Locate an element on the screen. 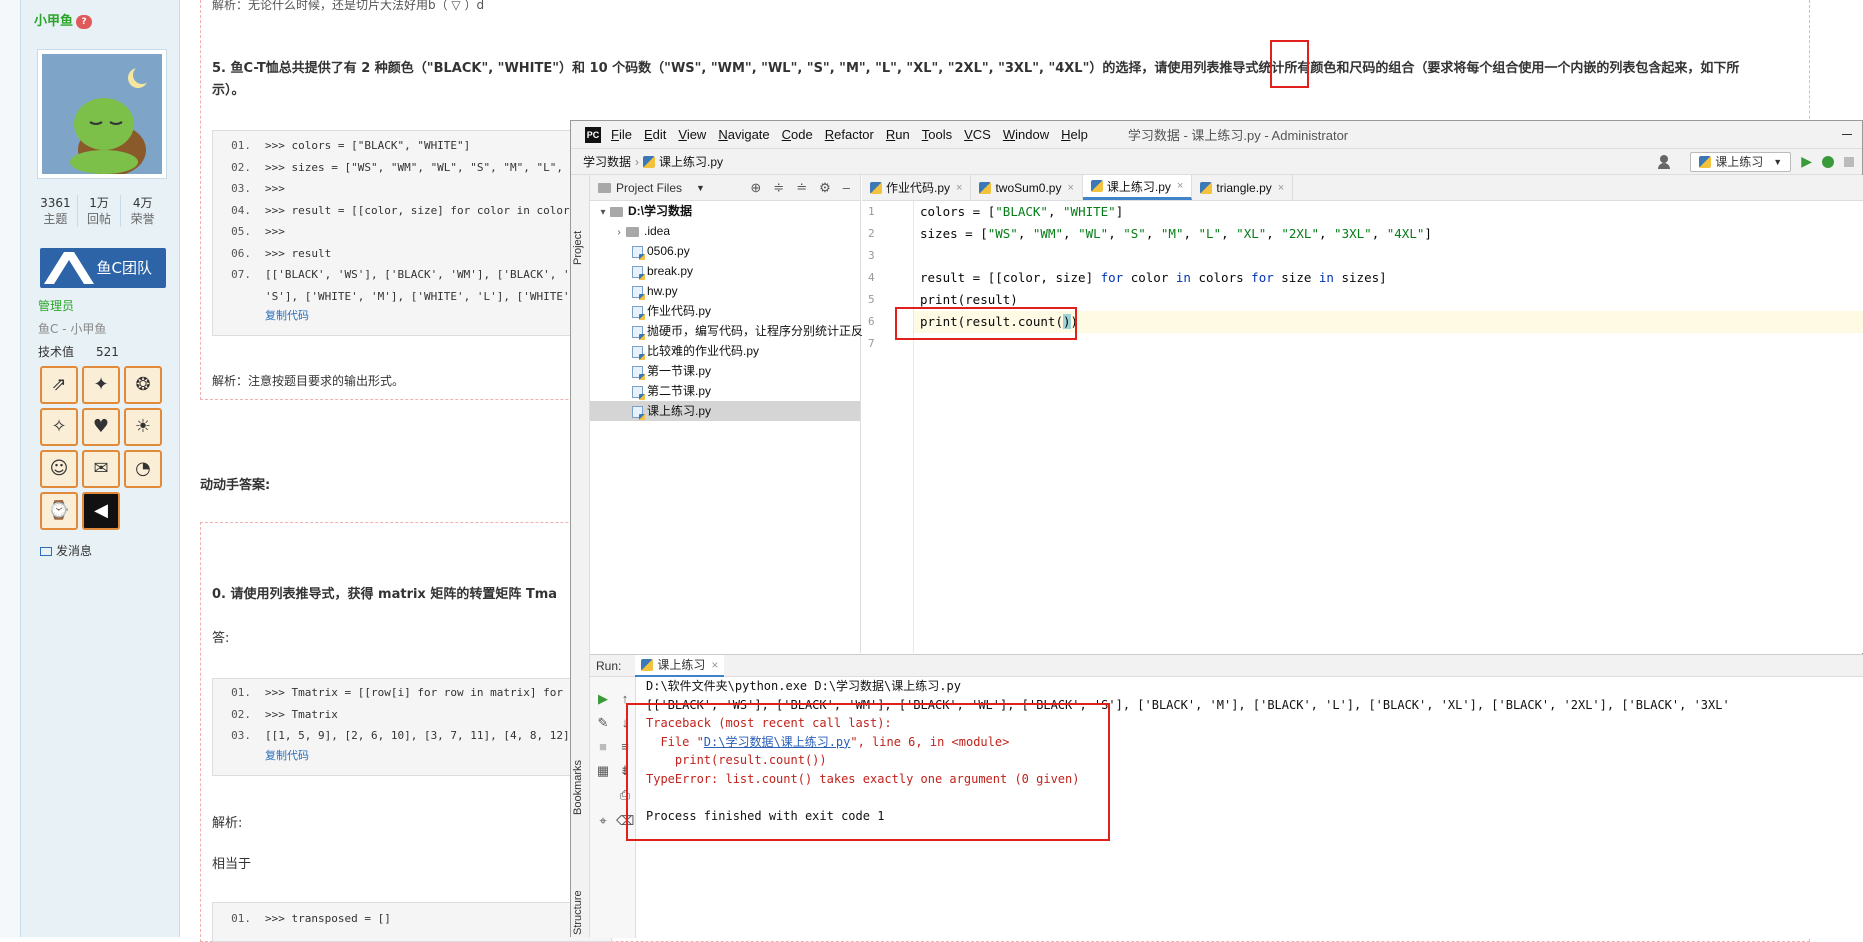  tree-item: 第一节课.py is located at coordinates (725, 371).